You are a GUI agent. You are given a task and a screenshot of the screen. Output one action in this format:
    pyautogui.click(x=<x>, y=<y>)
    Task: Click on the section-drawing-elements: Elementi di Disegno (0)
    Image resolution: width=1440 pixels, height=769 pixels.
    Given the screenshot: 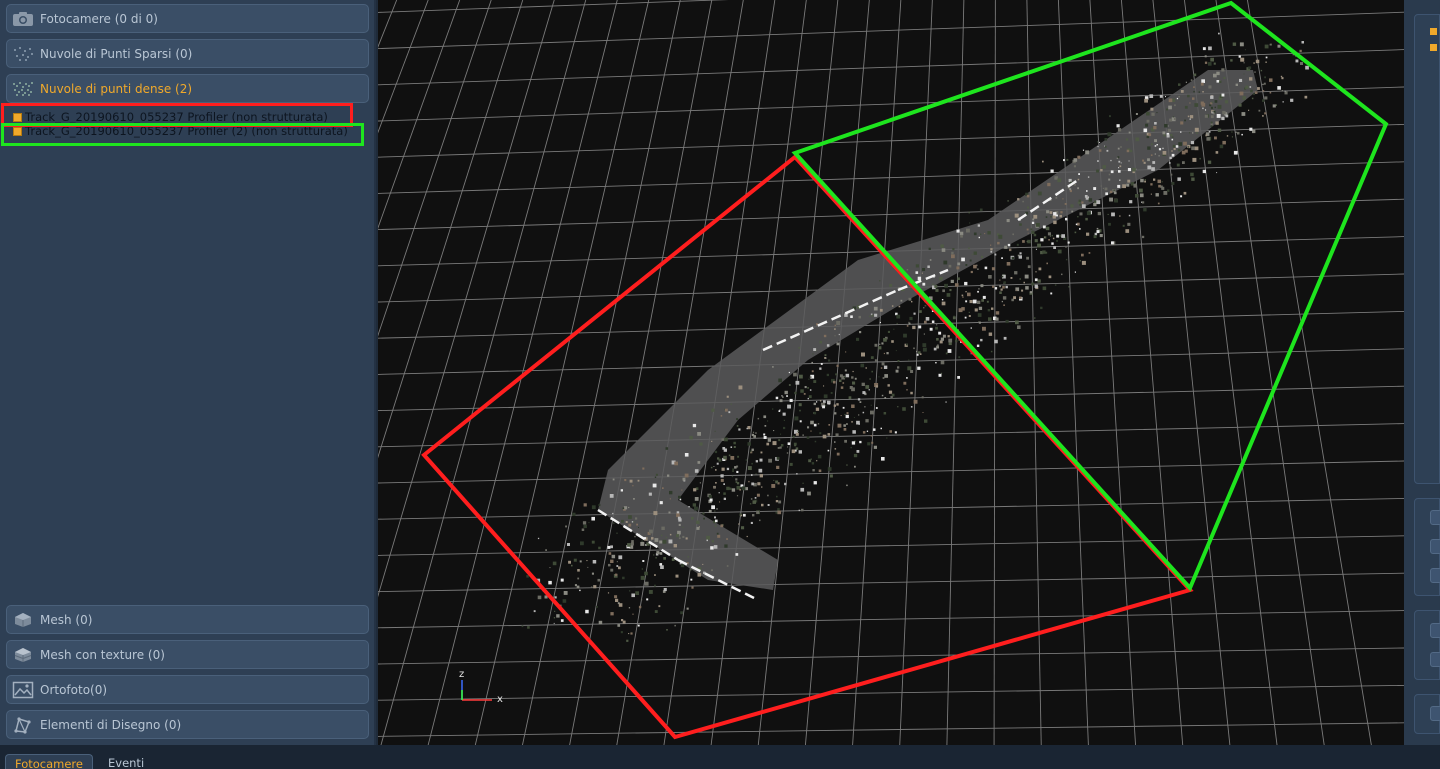 What is the action you would take?
    pyautogui.click(x=187, y=724)
    